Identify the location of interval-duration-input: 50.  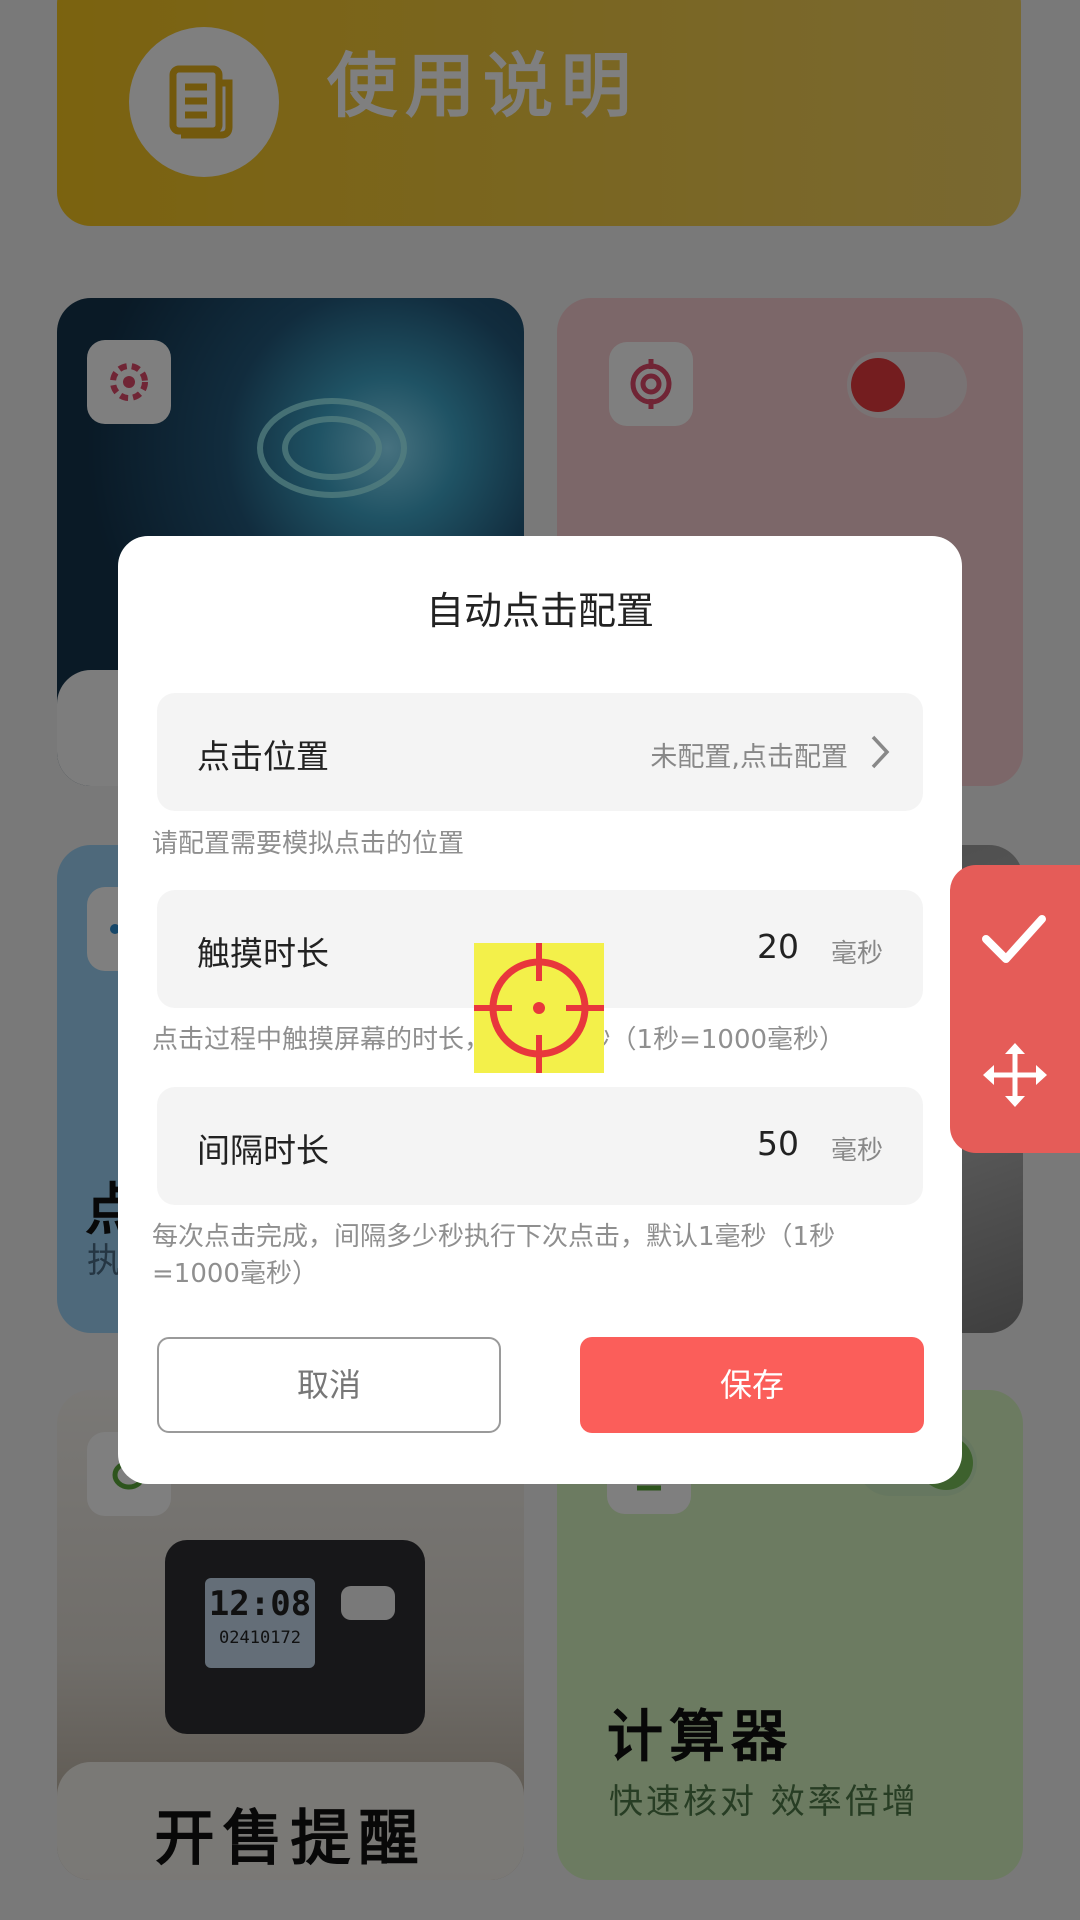
(778, 1143).